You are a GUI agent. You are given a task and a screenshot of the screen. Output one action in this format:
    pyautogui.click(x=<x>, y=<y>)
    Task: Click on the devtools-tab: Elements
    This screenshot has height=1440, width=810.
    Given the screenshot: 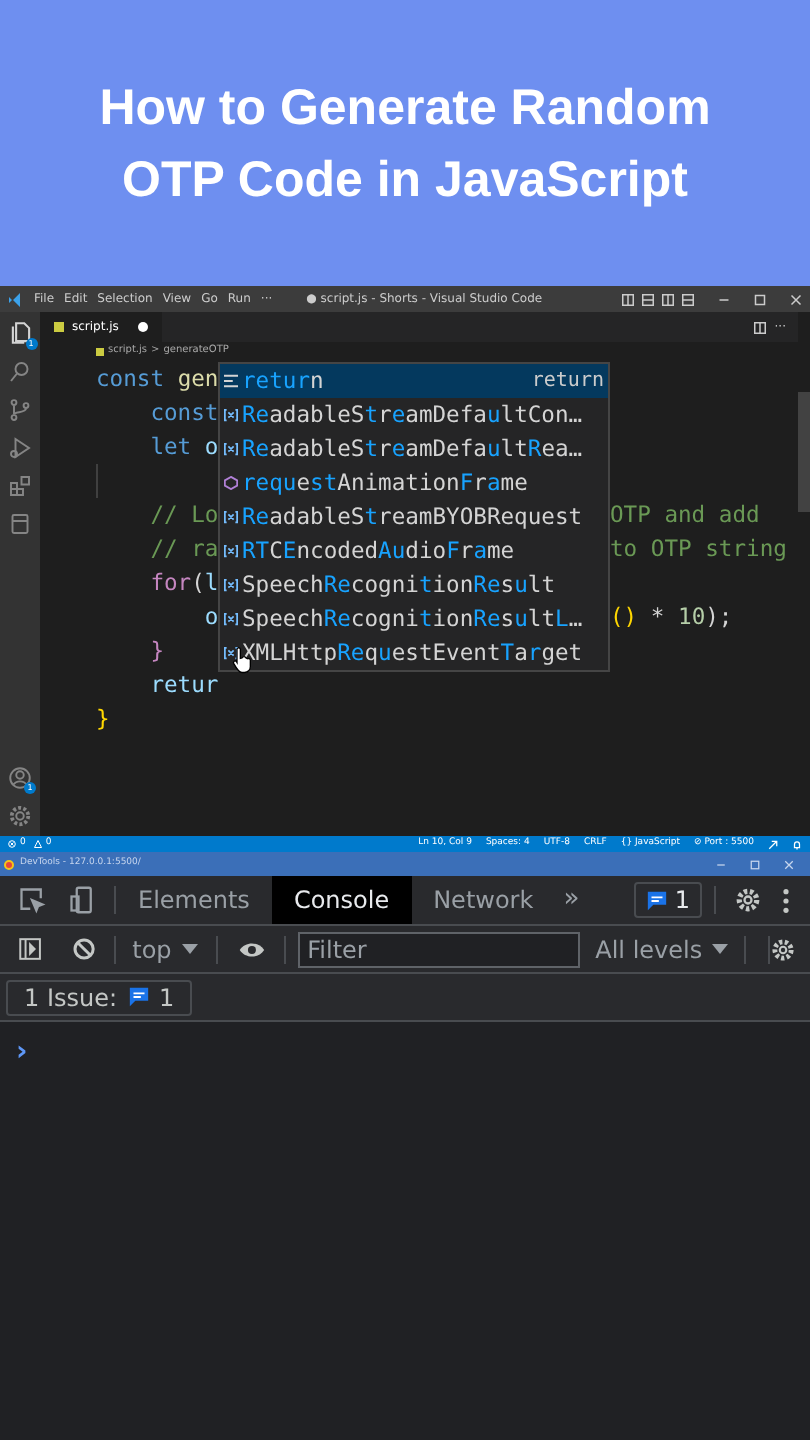 What is the action you would take?
    pyautogui.click(x=194, y=900)
    